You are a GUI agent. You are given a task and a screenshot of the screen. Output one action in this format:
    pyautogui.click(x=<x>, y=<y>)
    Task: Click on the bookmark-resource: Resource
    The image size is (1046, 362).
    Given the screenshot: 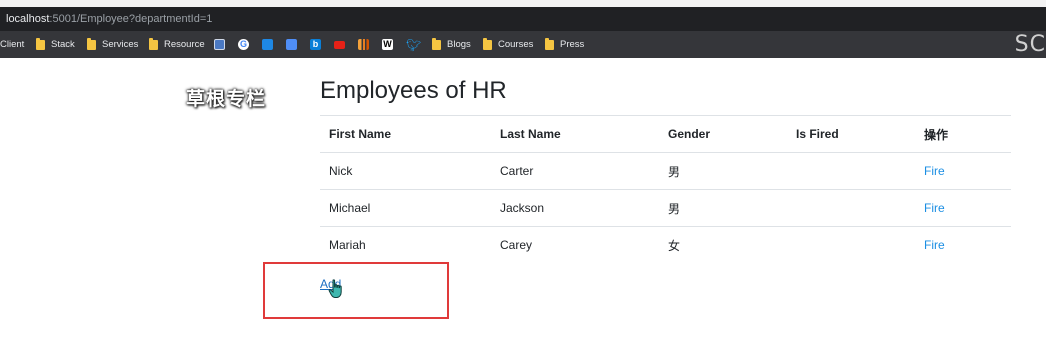 What is the action you would take?
    pyautogui.click(x=177, y=44)
    